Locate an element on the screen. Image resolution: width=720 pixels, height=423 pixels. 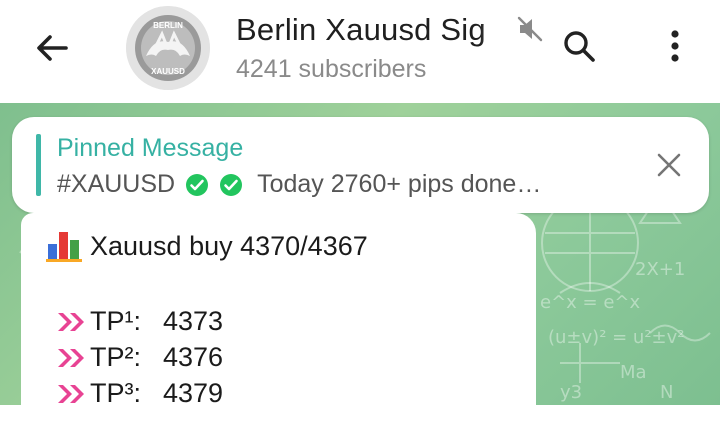
avatar-logo-icon: BERLIN XAUUSD is located at coordinates (168, 48).